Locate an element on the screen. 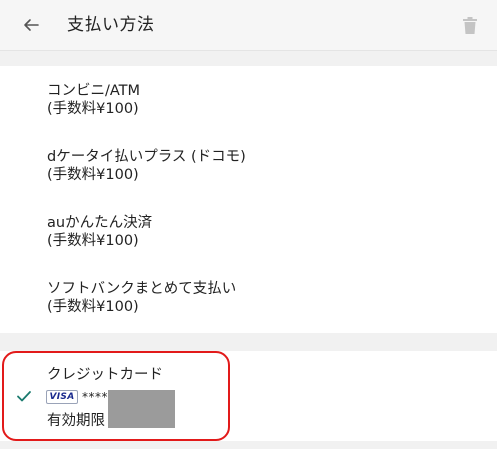 The width and height of the screenshot is (497, 449). payment-option-d-carrier: dケータイ払いプラス (ドコモ) (手数料¥100) is located at coordinates (248, 165).